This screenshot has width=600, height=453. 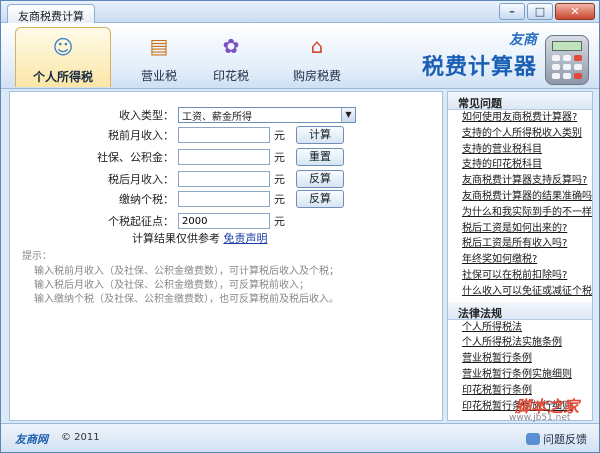 I want to click on tax-paid-row: 缴纳个税： 元 反算, so click(x=177, y=199).